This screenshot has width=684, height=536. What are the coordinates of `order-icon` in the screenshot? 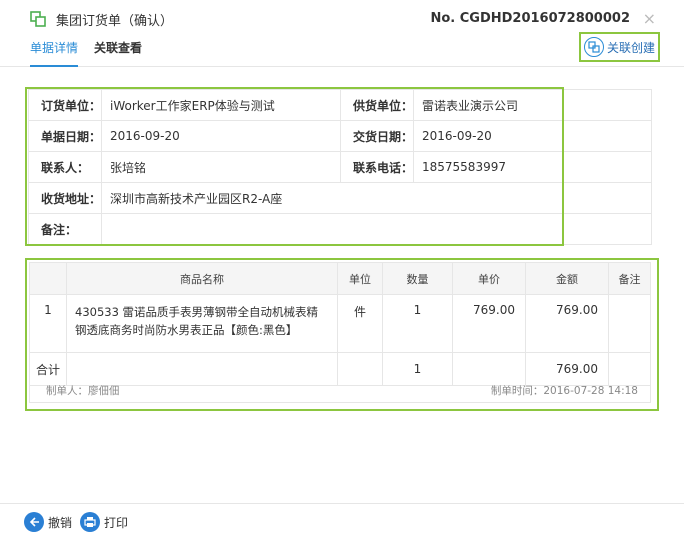 It's located at (38, 19).